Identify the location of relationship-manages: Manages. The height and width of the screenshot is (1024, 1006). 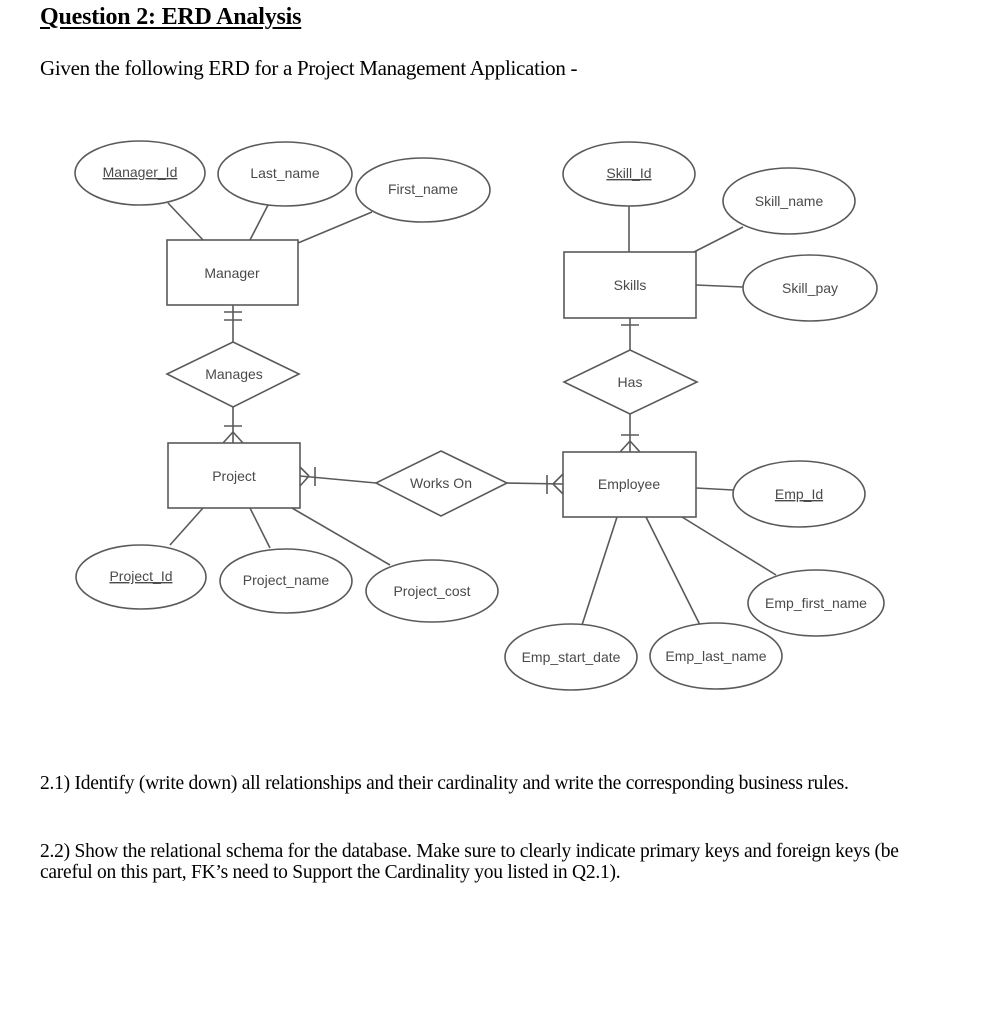
(233, 374).